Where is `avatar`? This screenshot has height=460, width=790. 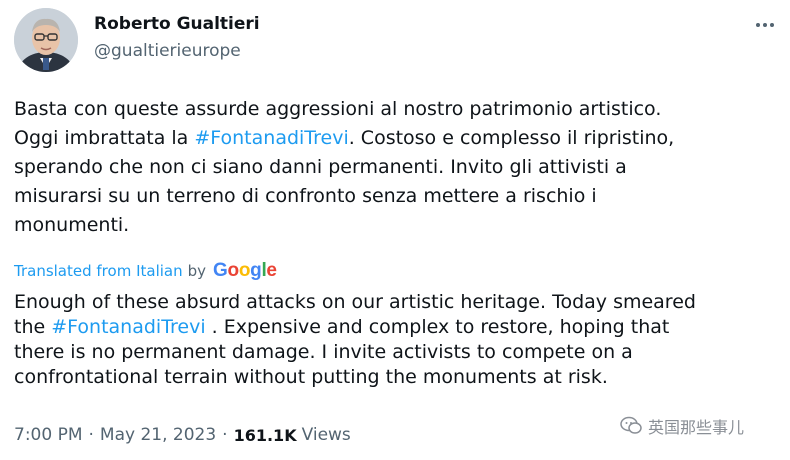
avatar is located at coordinates (46, 40).